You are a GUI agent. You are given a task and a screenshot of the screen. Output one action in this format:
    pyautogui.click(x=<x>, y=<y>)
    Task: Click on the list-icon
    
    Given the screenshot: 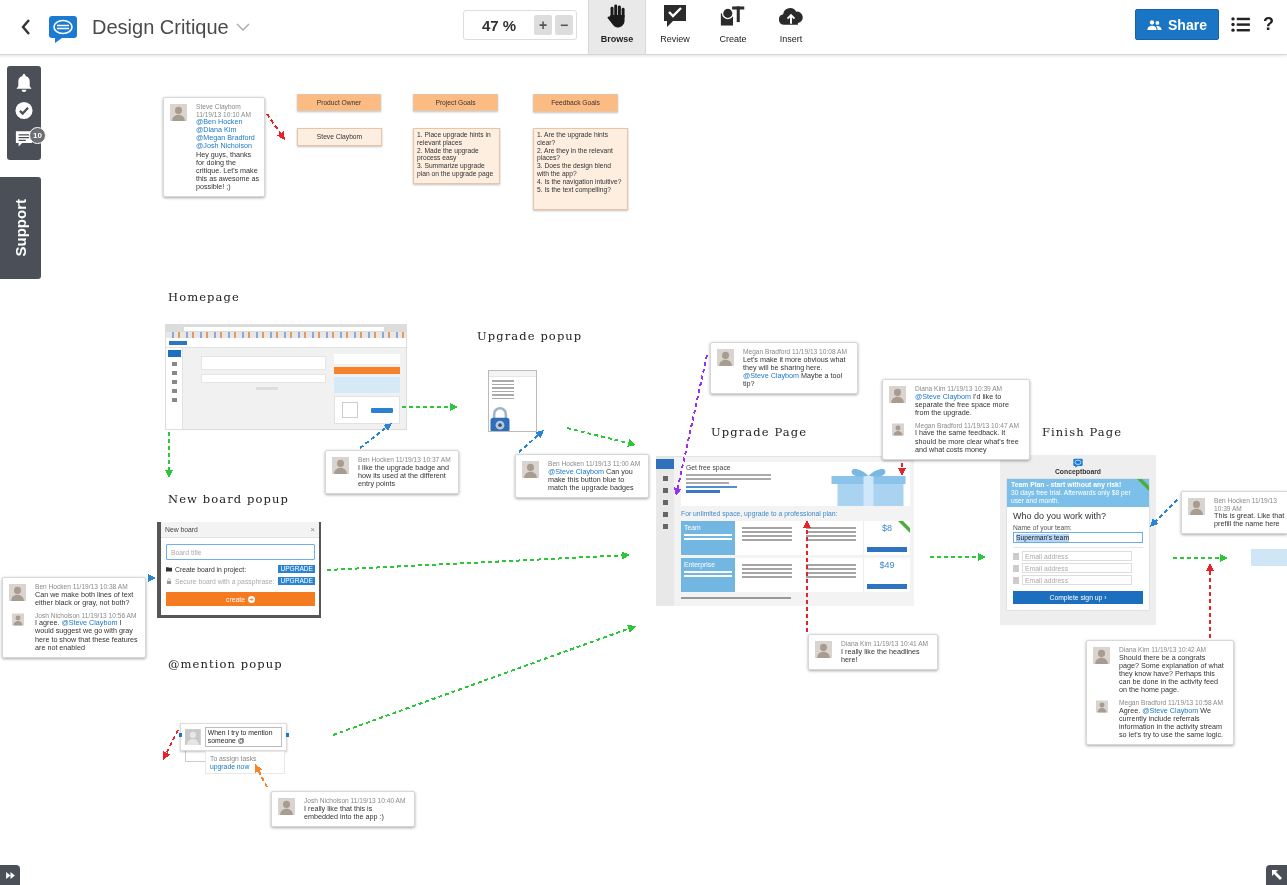 What is the action you would take?
    pyautogui.click(x=1240, y=24)
    